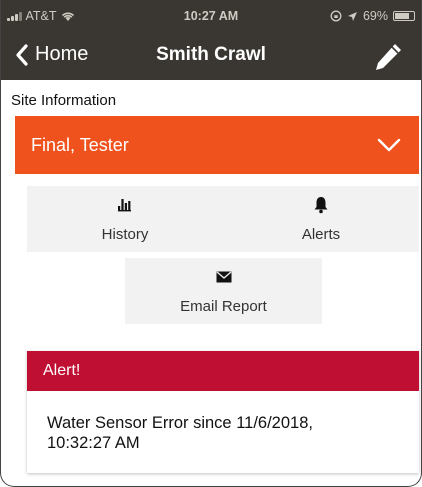 This screenshot has height=487, width=422. Describe the element at coordinates (217, 145) in the screenshot. I see `site-select-dropdown: Final, Tester` at that location.